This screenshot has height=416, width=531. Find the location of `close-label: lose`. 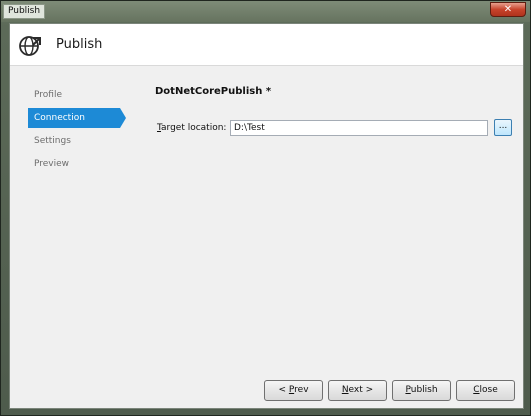

close-label: lose is located at coordinates (488, 390).